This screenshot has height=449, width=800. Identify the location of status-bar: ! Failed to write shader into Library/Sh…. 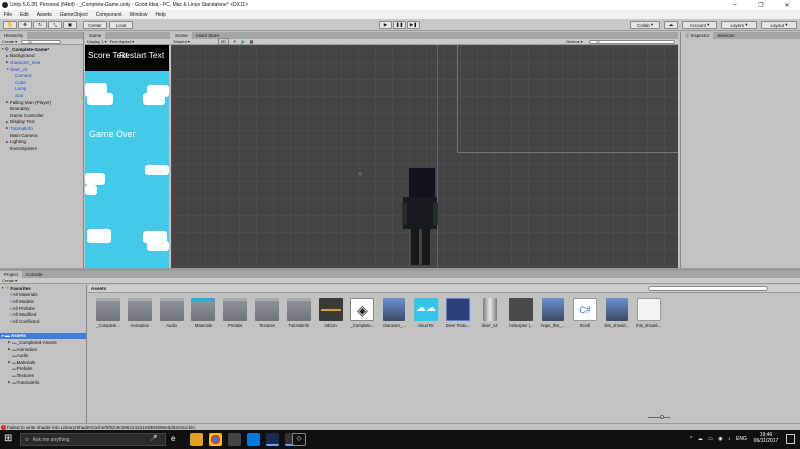
(400, 426).